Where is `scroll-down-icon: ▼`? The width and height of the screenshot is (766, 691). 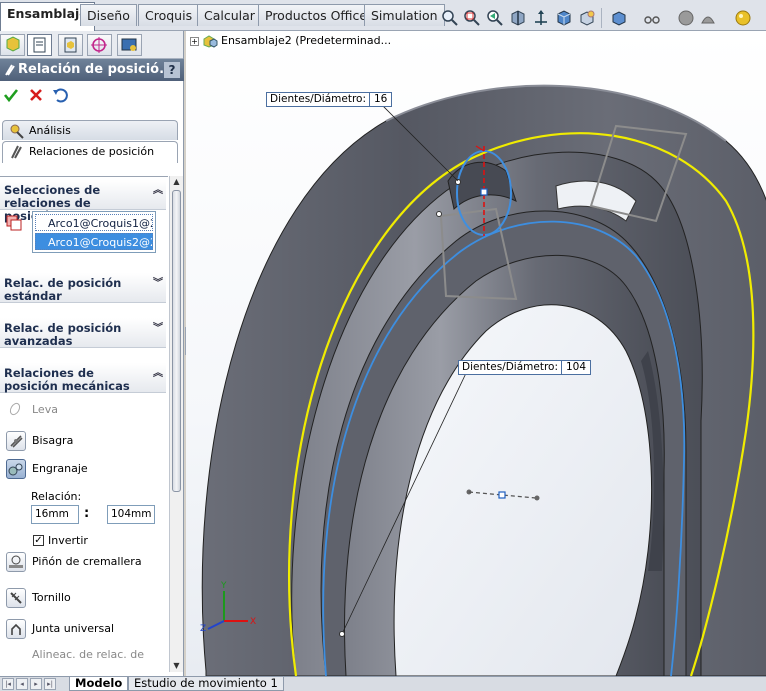 scroll-down-icon: ▼ is located at coordinates (176, 666).